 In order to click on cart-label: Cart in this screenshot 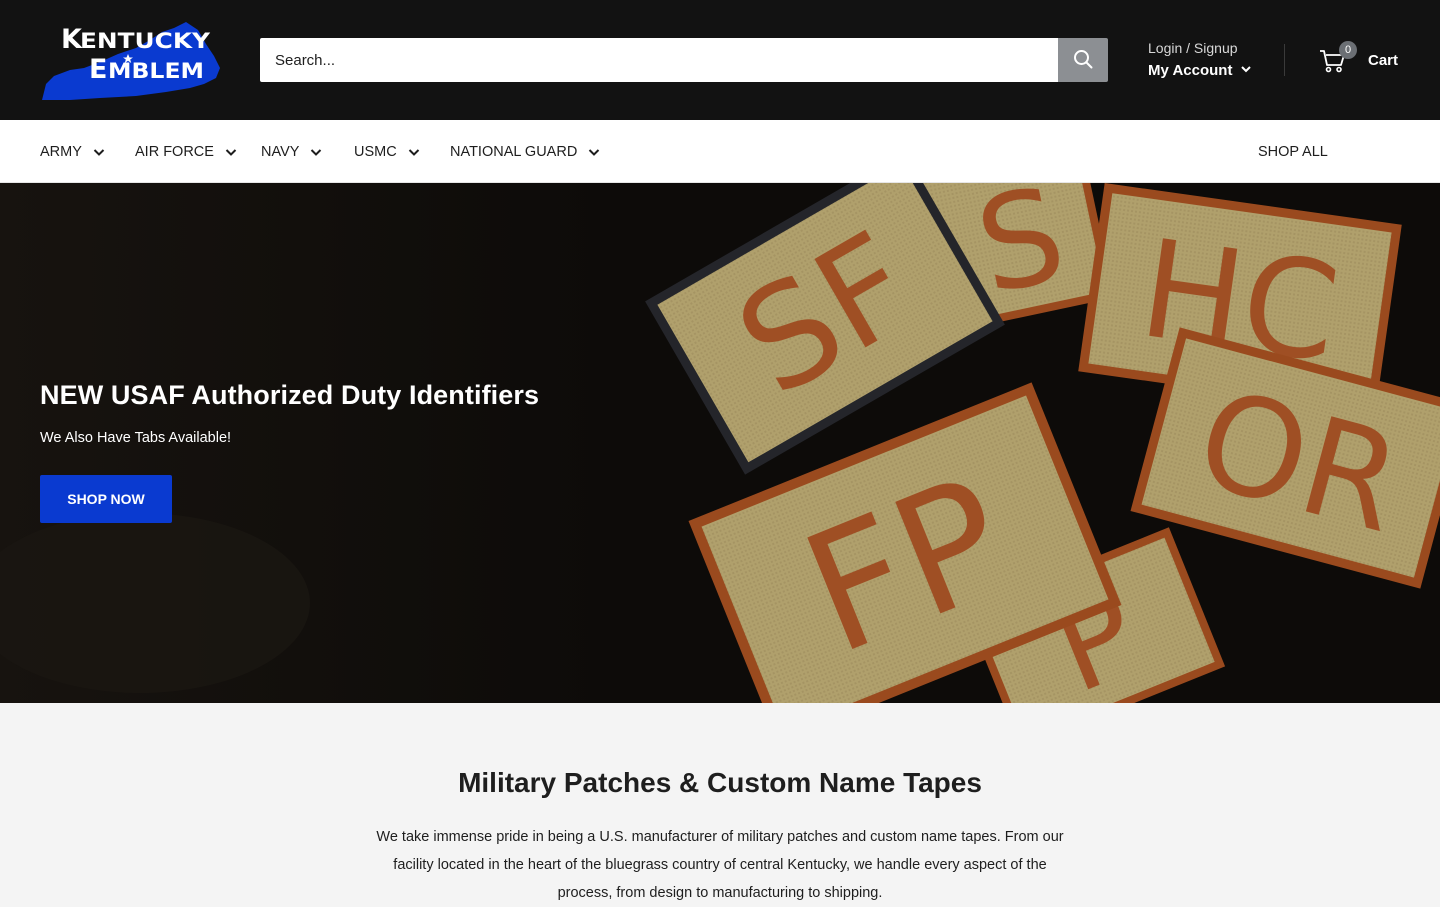, I will do `click(1383, 60)`.